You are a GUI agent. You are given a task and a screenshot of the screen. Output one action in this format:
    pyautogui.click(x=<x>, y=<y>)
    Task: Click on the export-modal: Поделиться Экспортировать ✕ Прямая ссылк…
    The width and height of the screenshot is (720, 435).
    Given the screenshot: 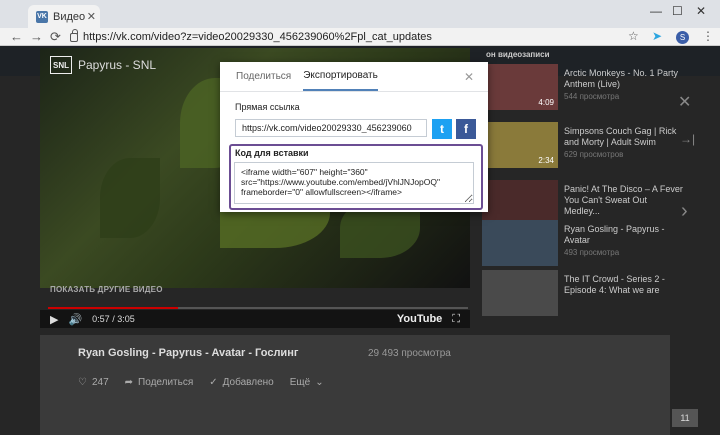 What is the action you would take?
    pyautogui.click(x=354, y=137)
    